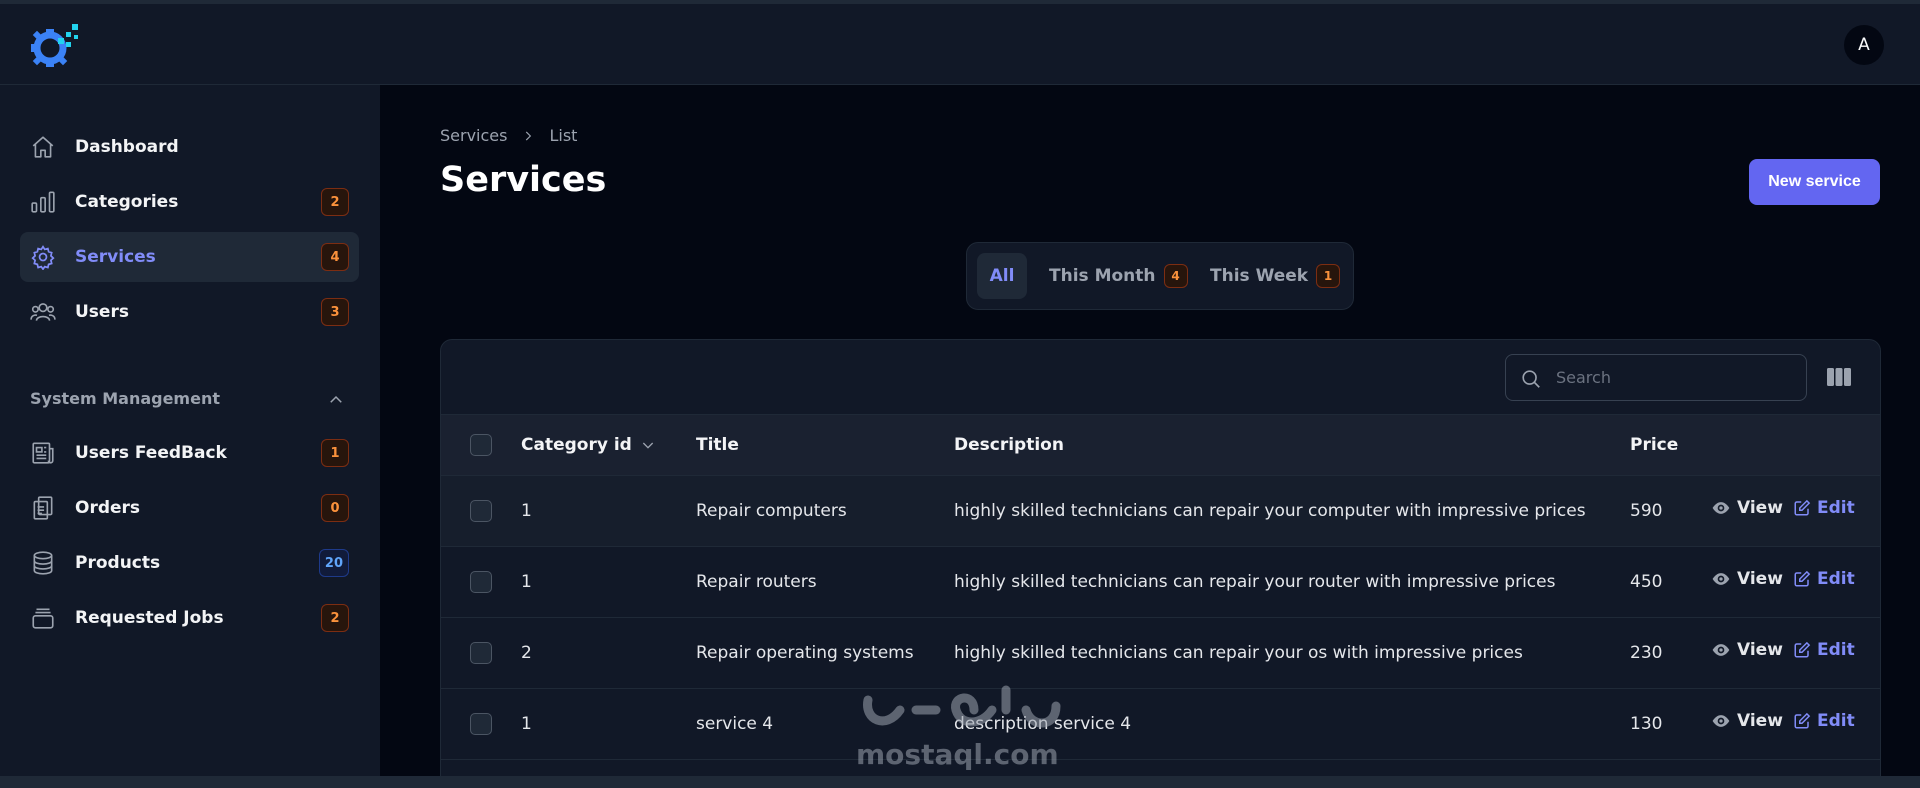  What do you see at coordinates (735, 724) in the screenshot?
I see `cell-title: service 4` at bounding box center [735, 724].